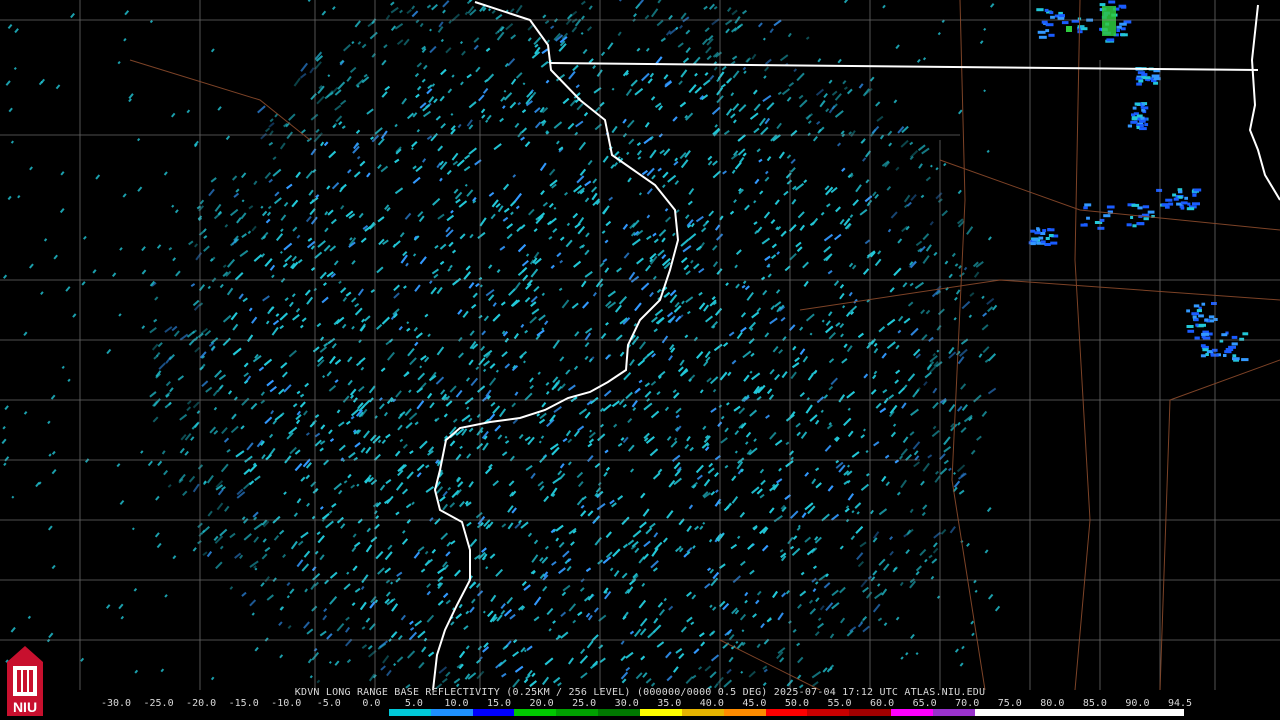 This screenshot has height=720, width=1280. I want to click on scale-label: -30.0, so click(116, 703).